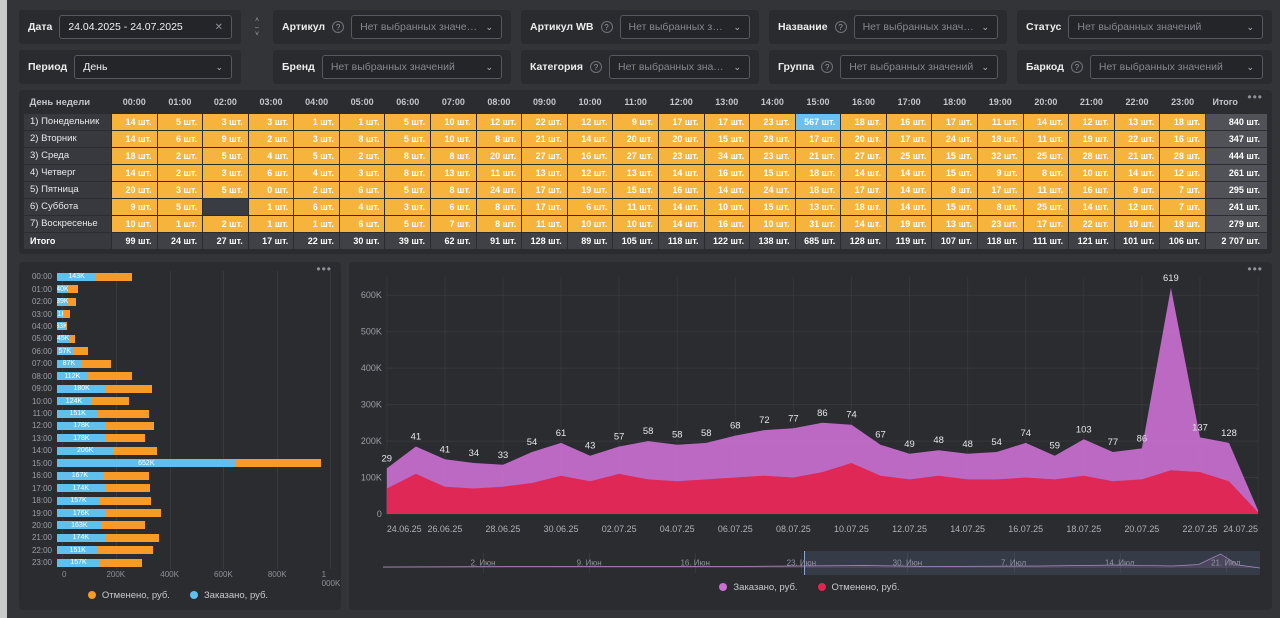 The width and height of the screenshot is (1280, 618). What do you see at coordinates (85, 450) in the screenshot?
I see `ordered-bar: 206K` at bounding box center [85, 450].